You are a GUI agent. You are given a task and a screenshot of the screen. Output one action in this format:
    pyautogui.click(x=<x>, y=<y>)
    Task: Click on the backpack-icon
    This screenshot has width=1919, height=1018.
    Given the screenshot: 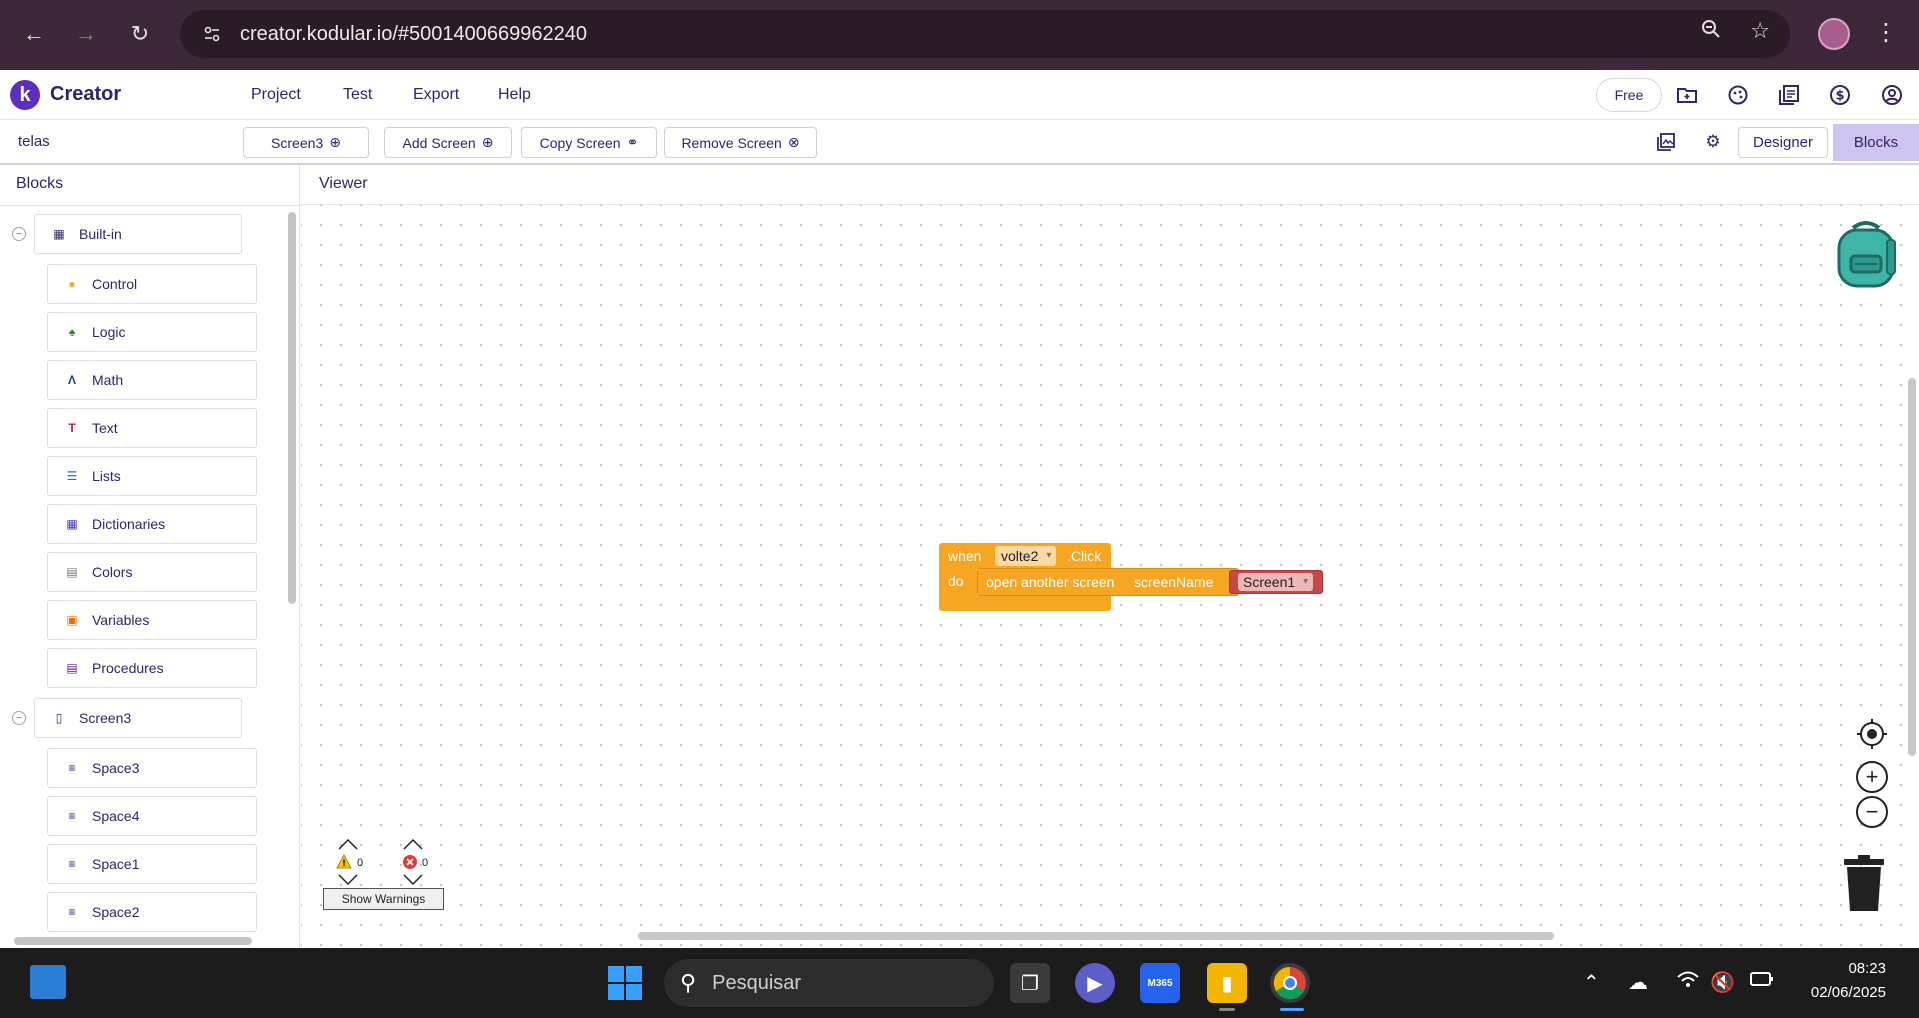 What is the action you would take?
    pyautogui.click(x=1866, y=254)
    